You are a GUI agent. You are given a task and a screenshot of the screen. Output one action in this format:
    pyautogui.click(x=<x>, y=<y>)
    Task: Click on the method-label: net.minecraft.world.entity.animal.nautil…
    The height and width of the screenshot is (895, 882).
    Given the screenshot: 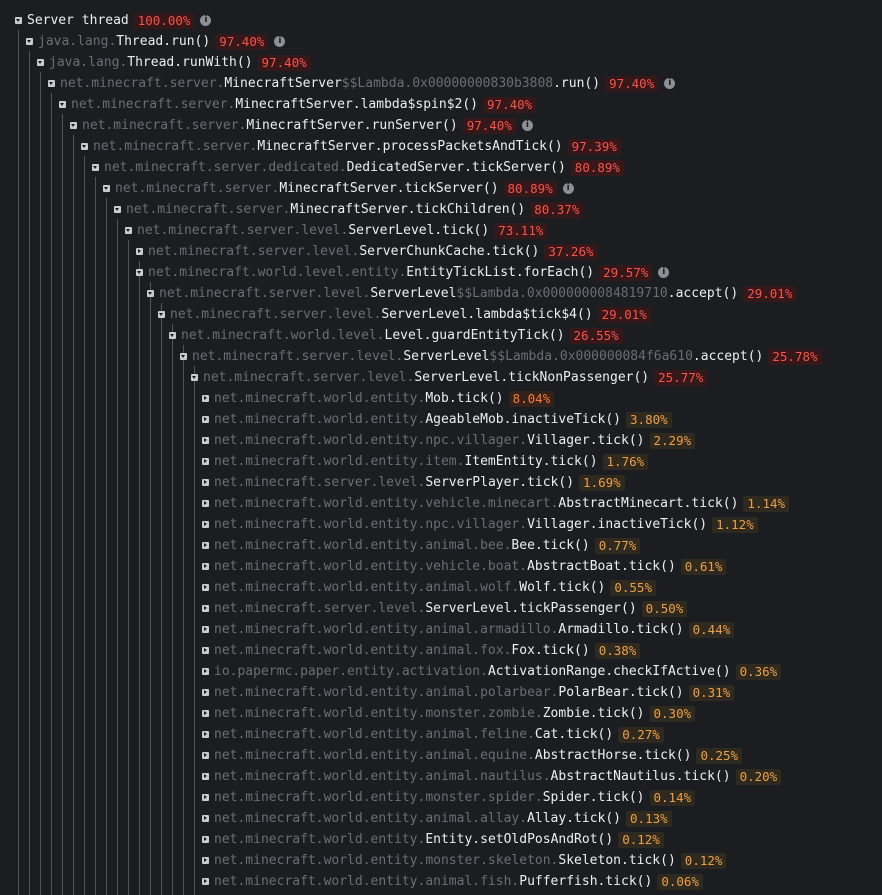 What is the action you would take?
    pyautogui.click(x=472, y=776)
    